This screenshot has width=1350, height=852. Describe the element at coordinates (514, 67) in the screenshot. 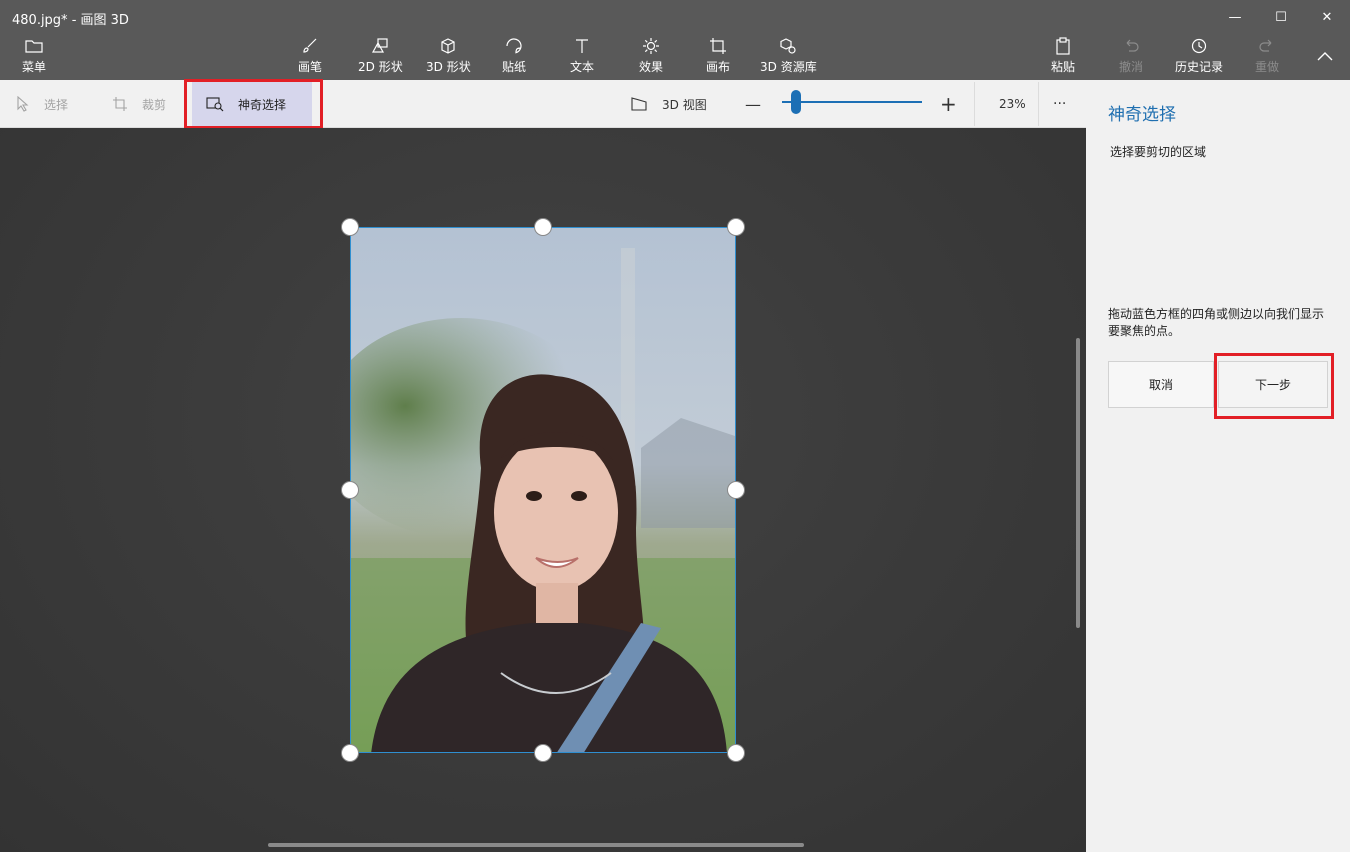

I see `tool-label: 贴纸` at that location.